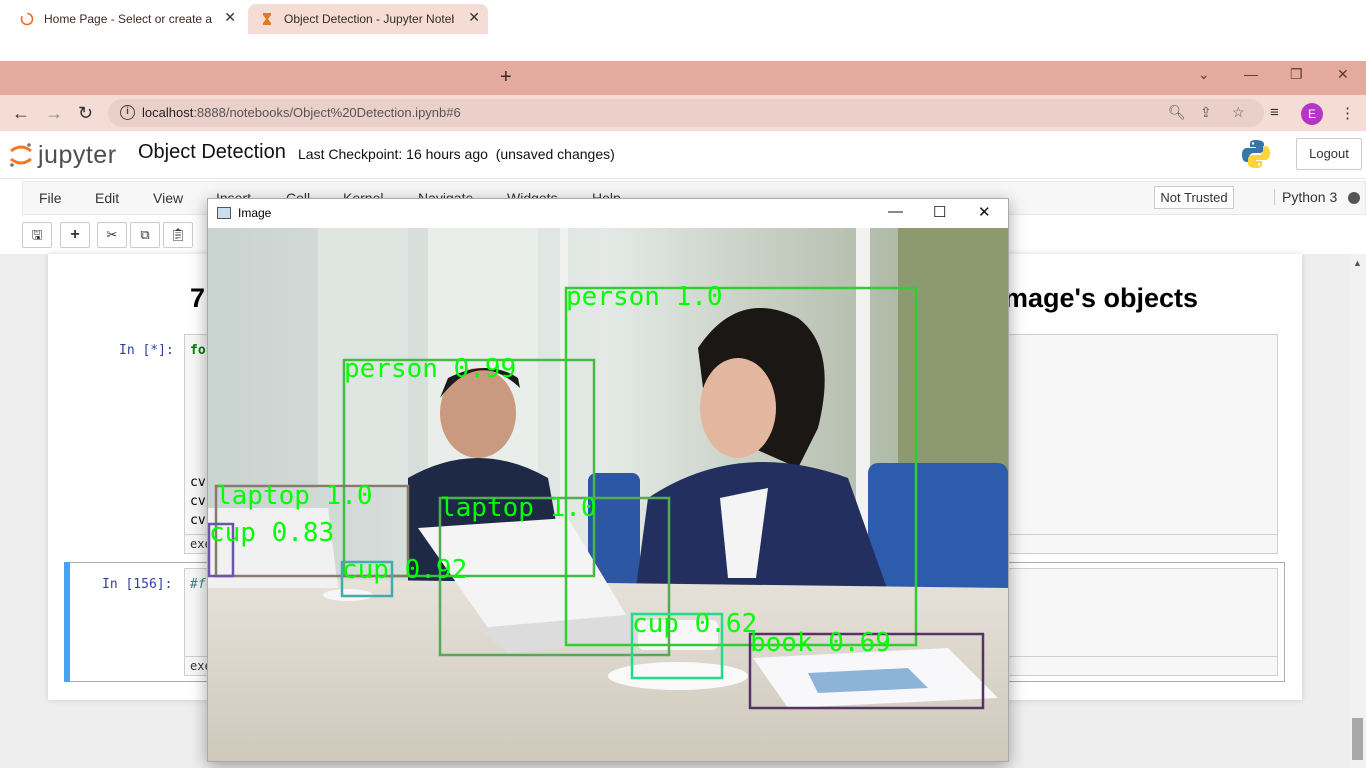  Describe the element at coordinates (21, 113) in the screenshot. I see `back-arrow-icon: ←` at that location.